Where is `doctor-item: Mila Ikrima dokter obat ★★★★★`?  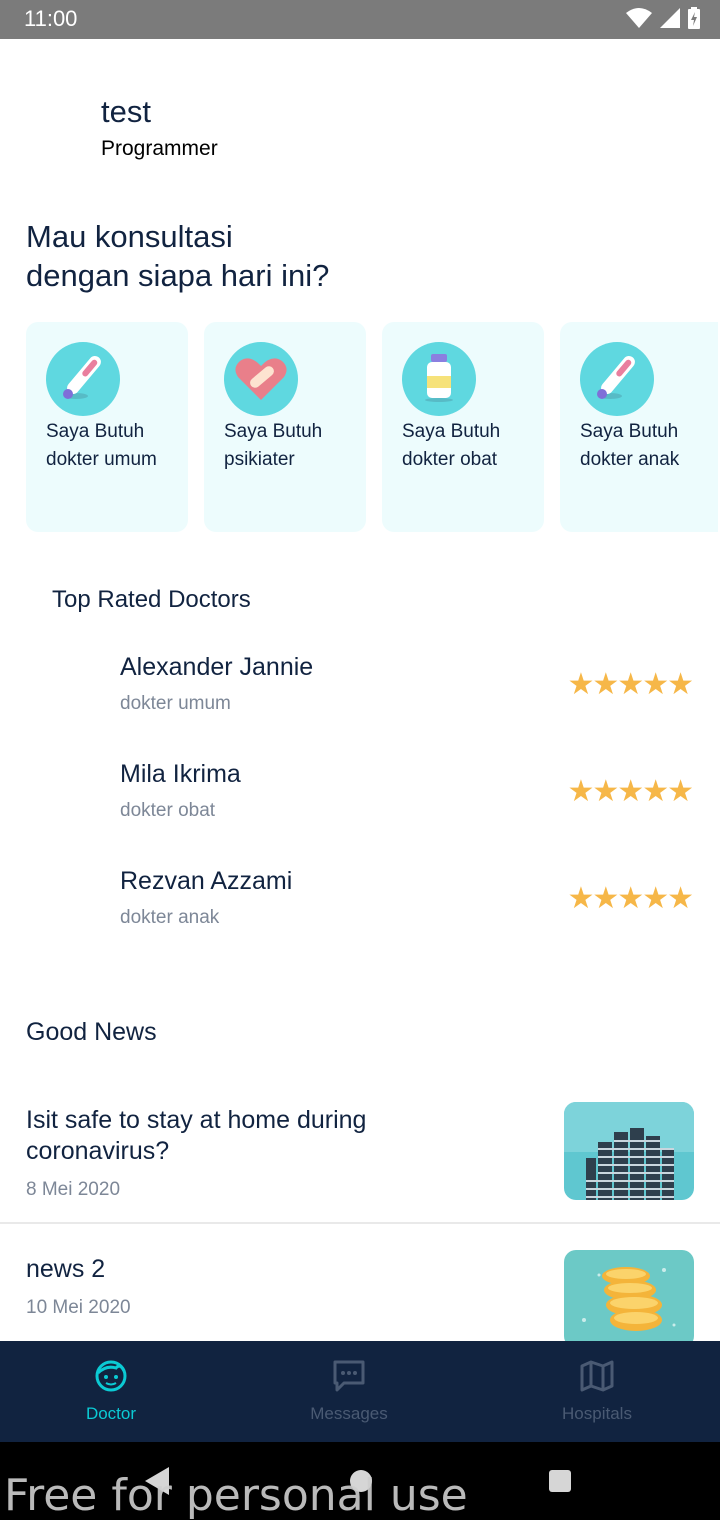 doctor-item: Mila Ikrima dokter obat ★★★★★ is located at coordinates (360, 805).